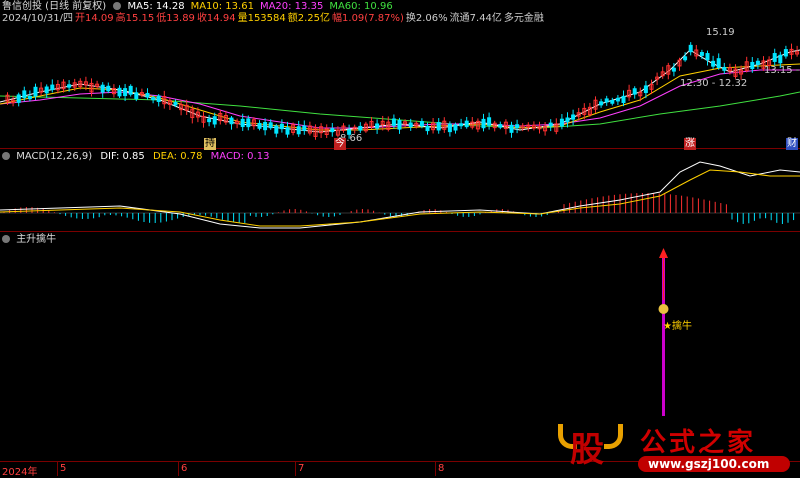 This screenshot has width=800, height=478. I want to click on money-bag-icon, so click(663, 309).